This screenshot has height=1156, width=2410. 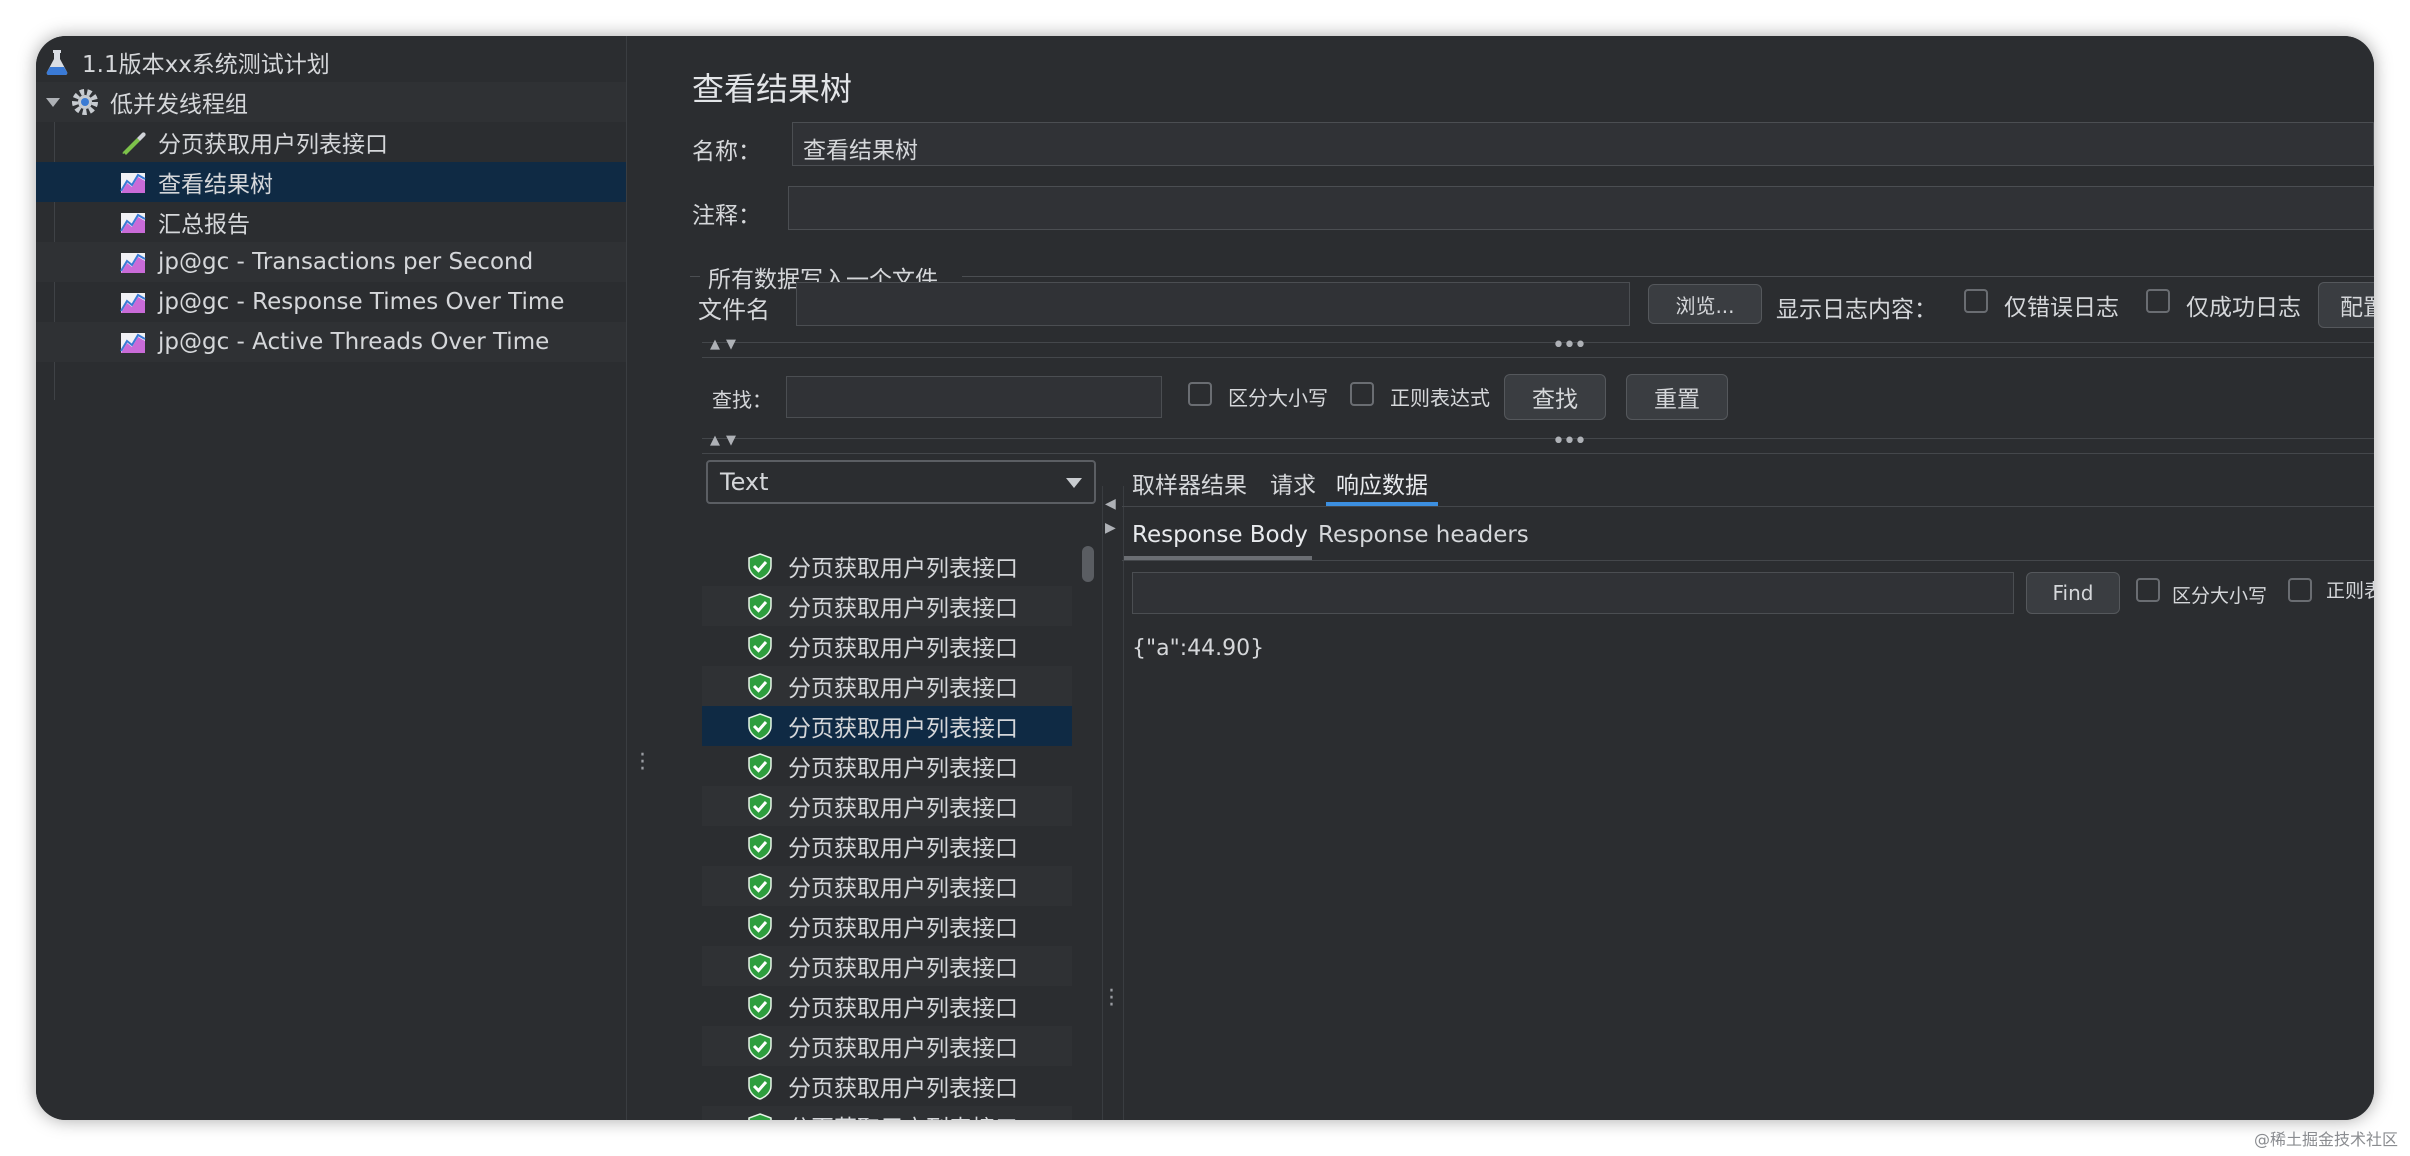 I want to click on name-label: 名称：, so click(x=726, y=152).